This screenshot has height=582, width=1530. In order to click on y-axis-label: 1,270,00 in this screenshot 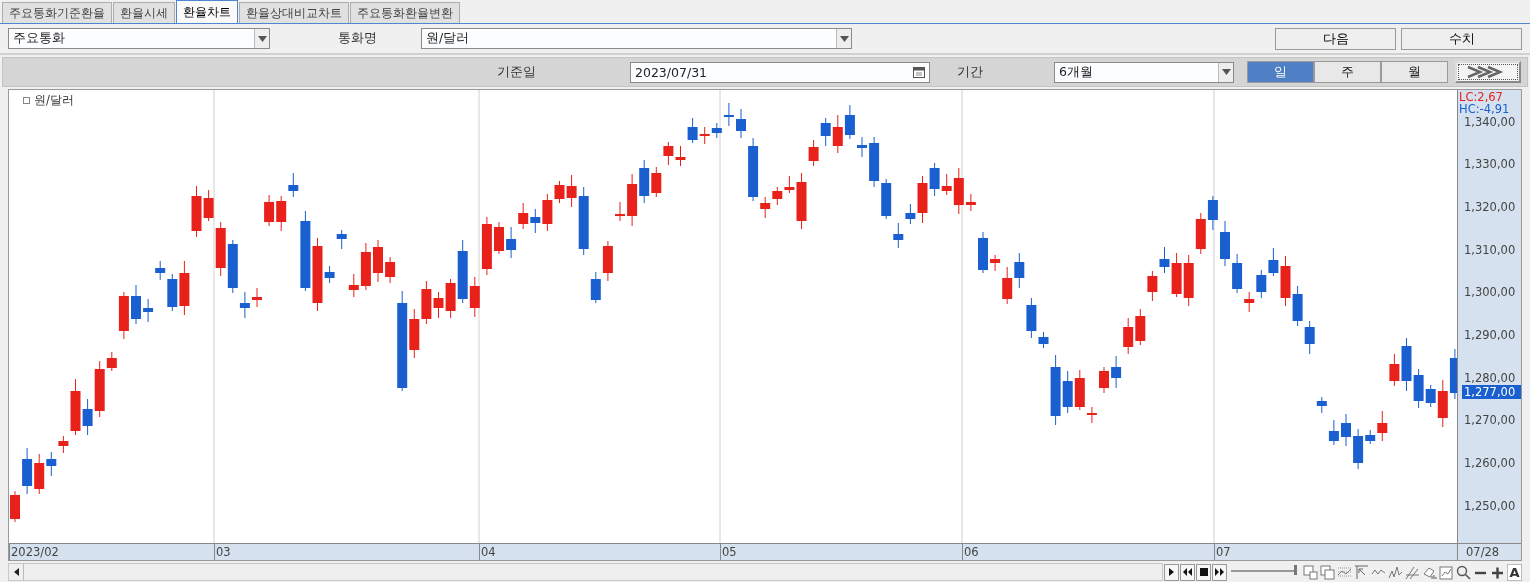, I will do `click(1490, 420)`.